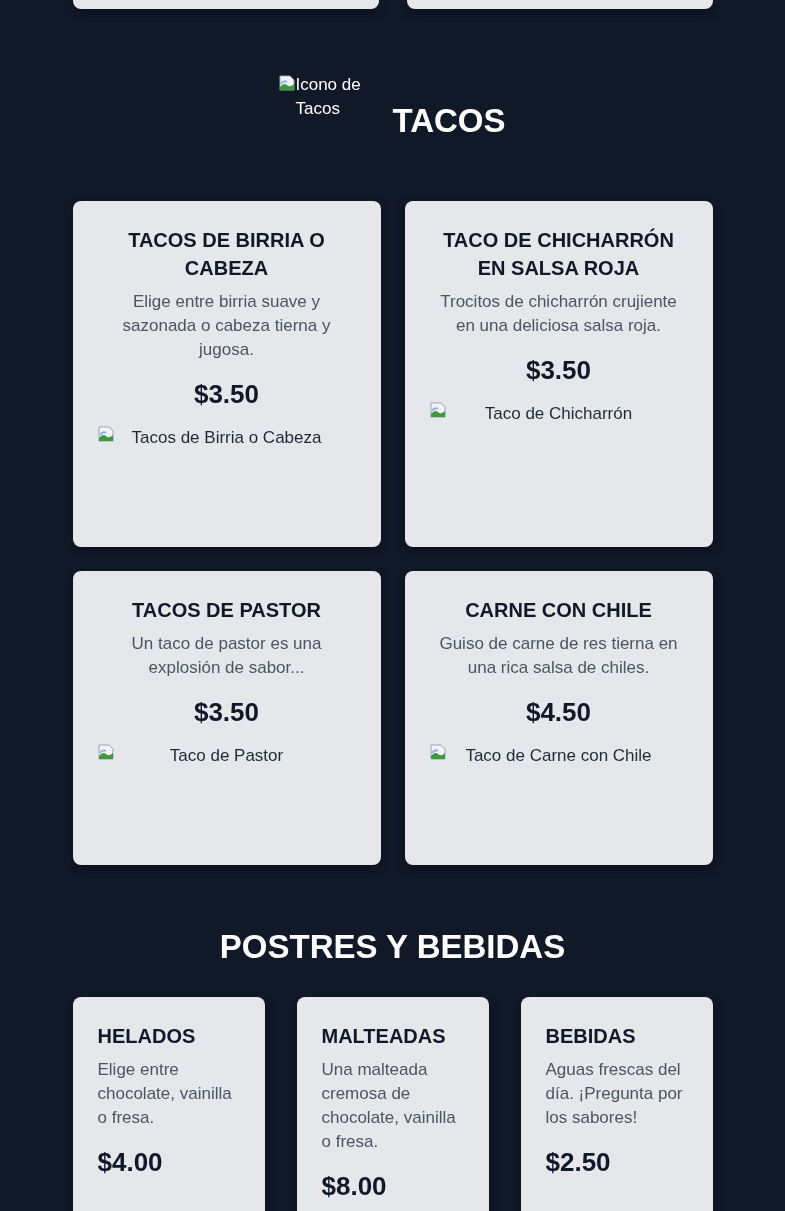  I want to click on image-alt-text: Taco de Chicharrón, so click(558, 414).